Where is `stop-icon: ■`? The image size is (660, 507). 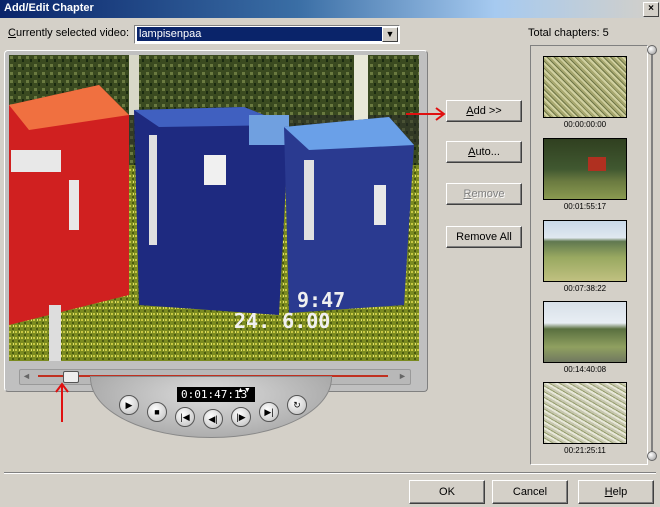 stop-icon: ■ is located at coordinates (157, 412).